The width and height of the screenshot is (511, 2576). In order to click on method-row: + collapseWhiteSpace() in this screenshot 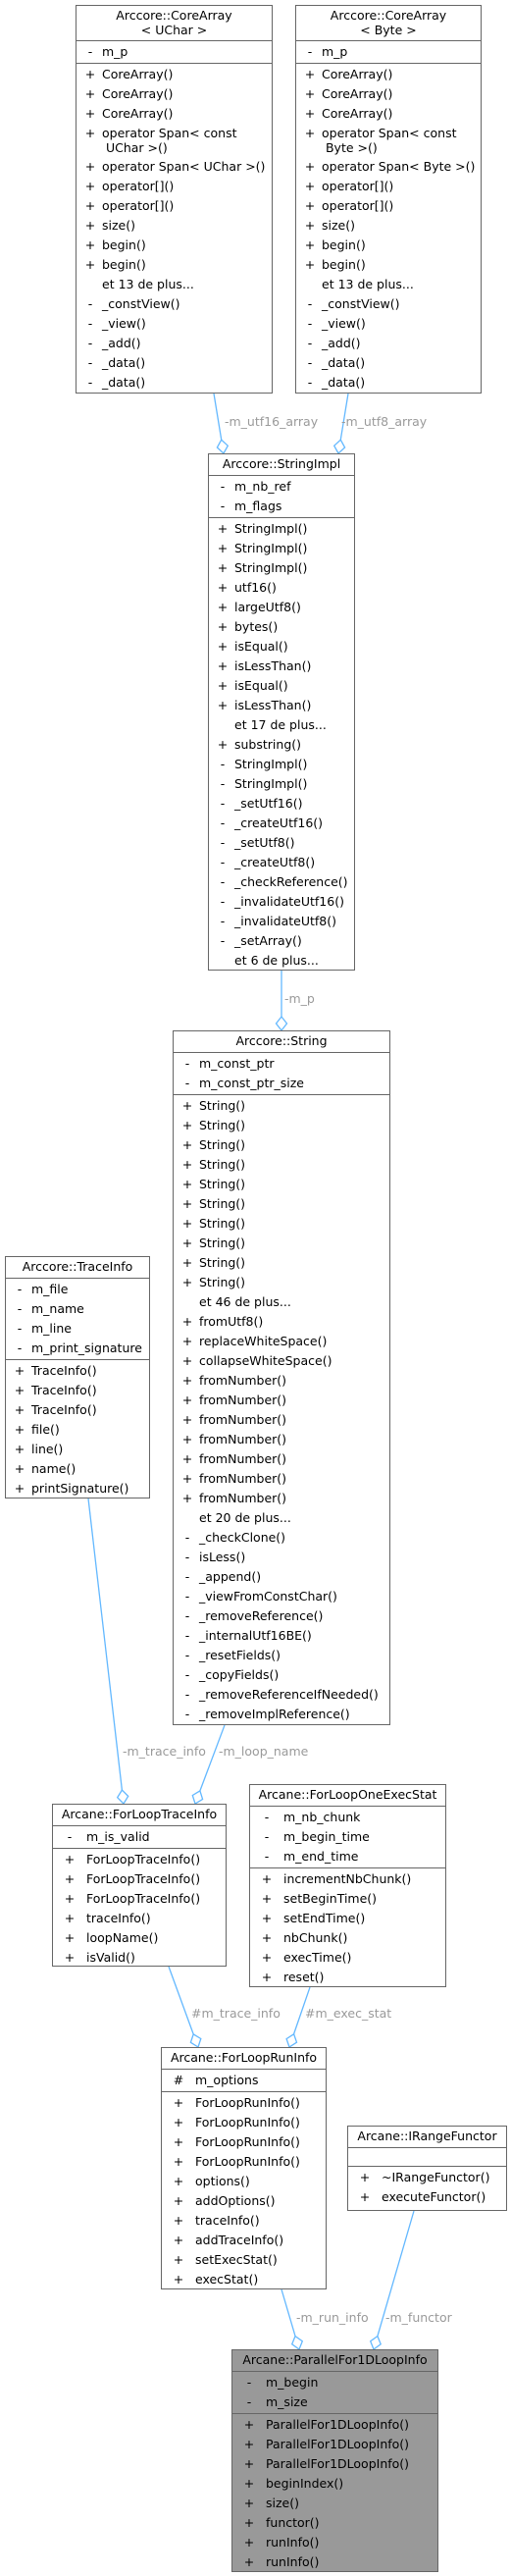, I will do `click(282, 1361)`.